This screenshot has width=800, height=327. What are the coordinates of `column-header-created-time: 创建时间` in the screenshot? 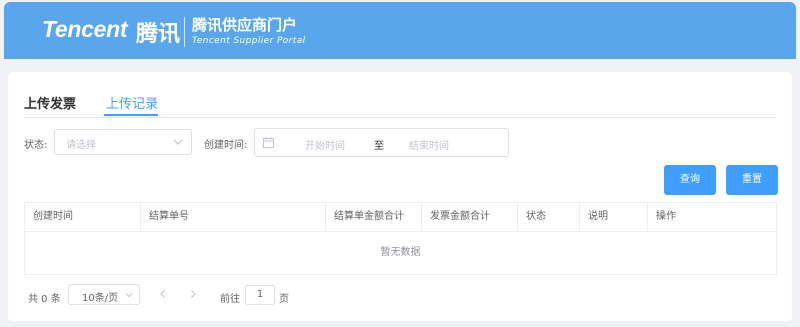 It's located at (83, 217).